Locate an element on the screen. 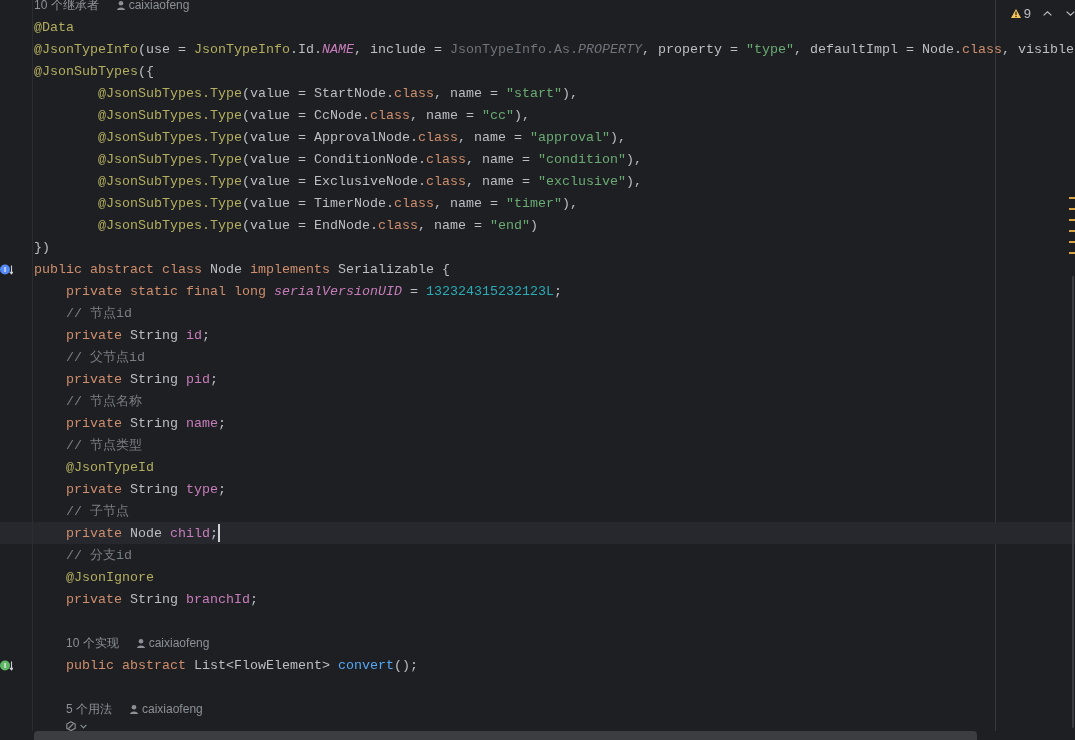 The height and width of the screenshot is (740, 1075). code-line: // 分支id is located at coordinates (99, 555).